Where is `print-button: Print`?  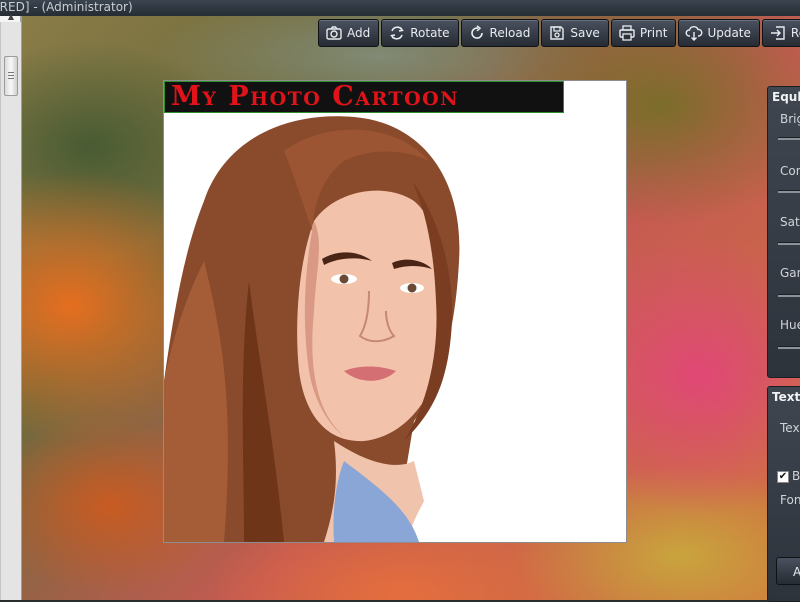 print-button: Print is located at coordinates (643, 33).